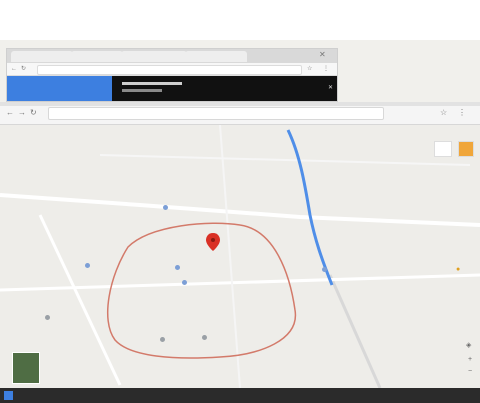  Describe the element at coordinates (26, 368) in the screenshot. I see `satellite-thumbnail` at that location.